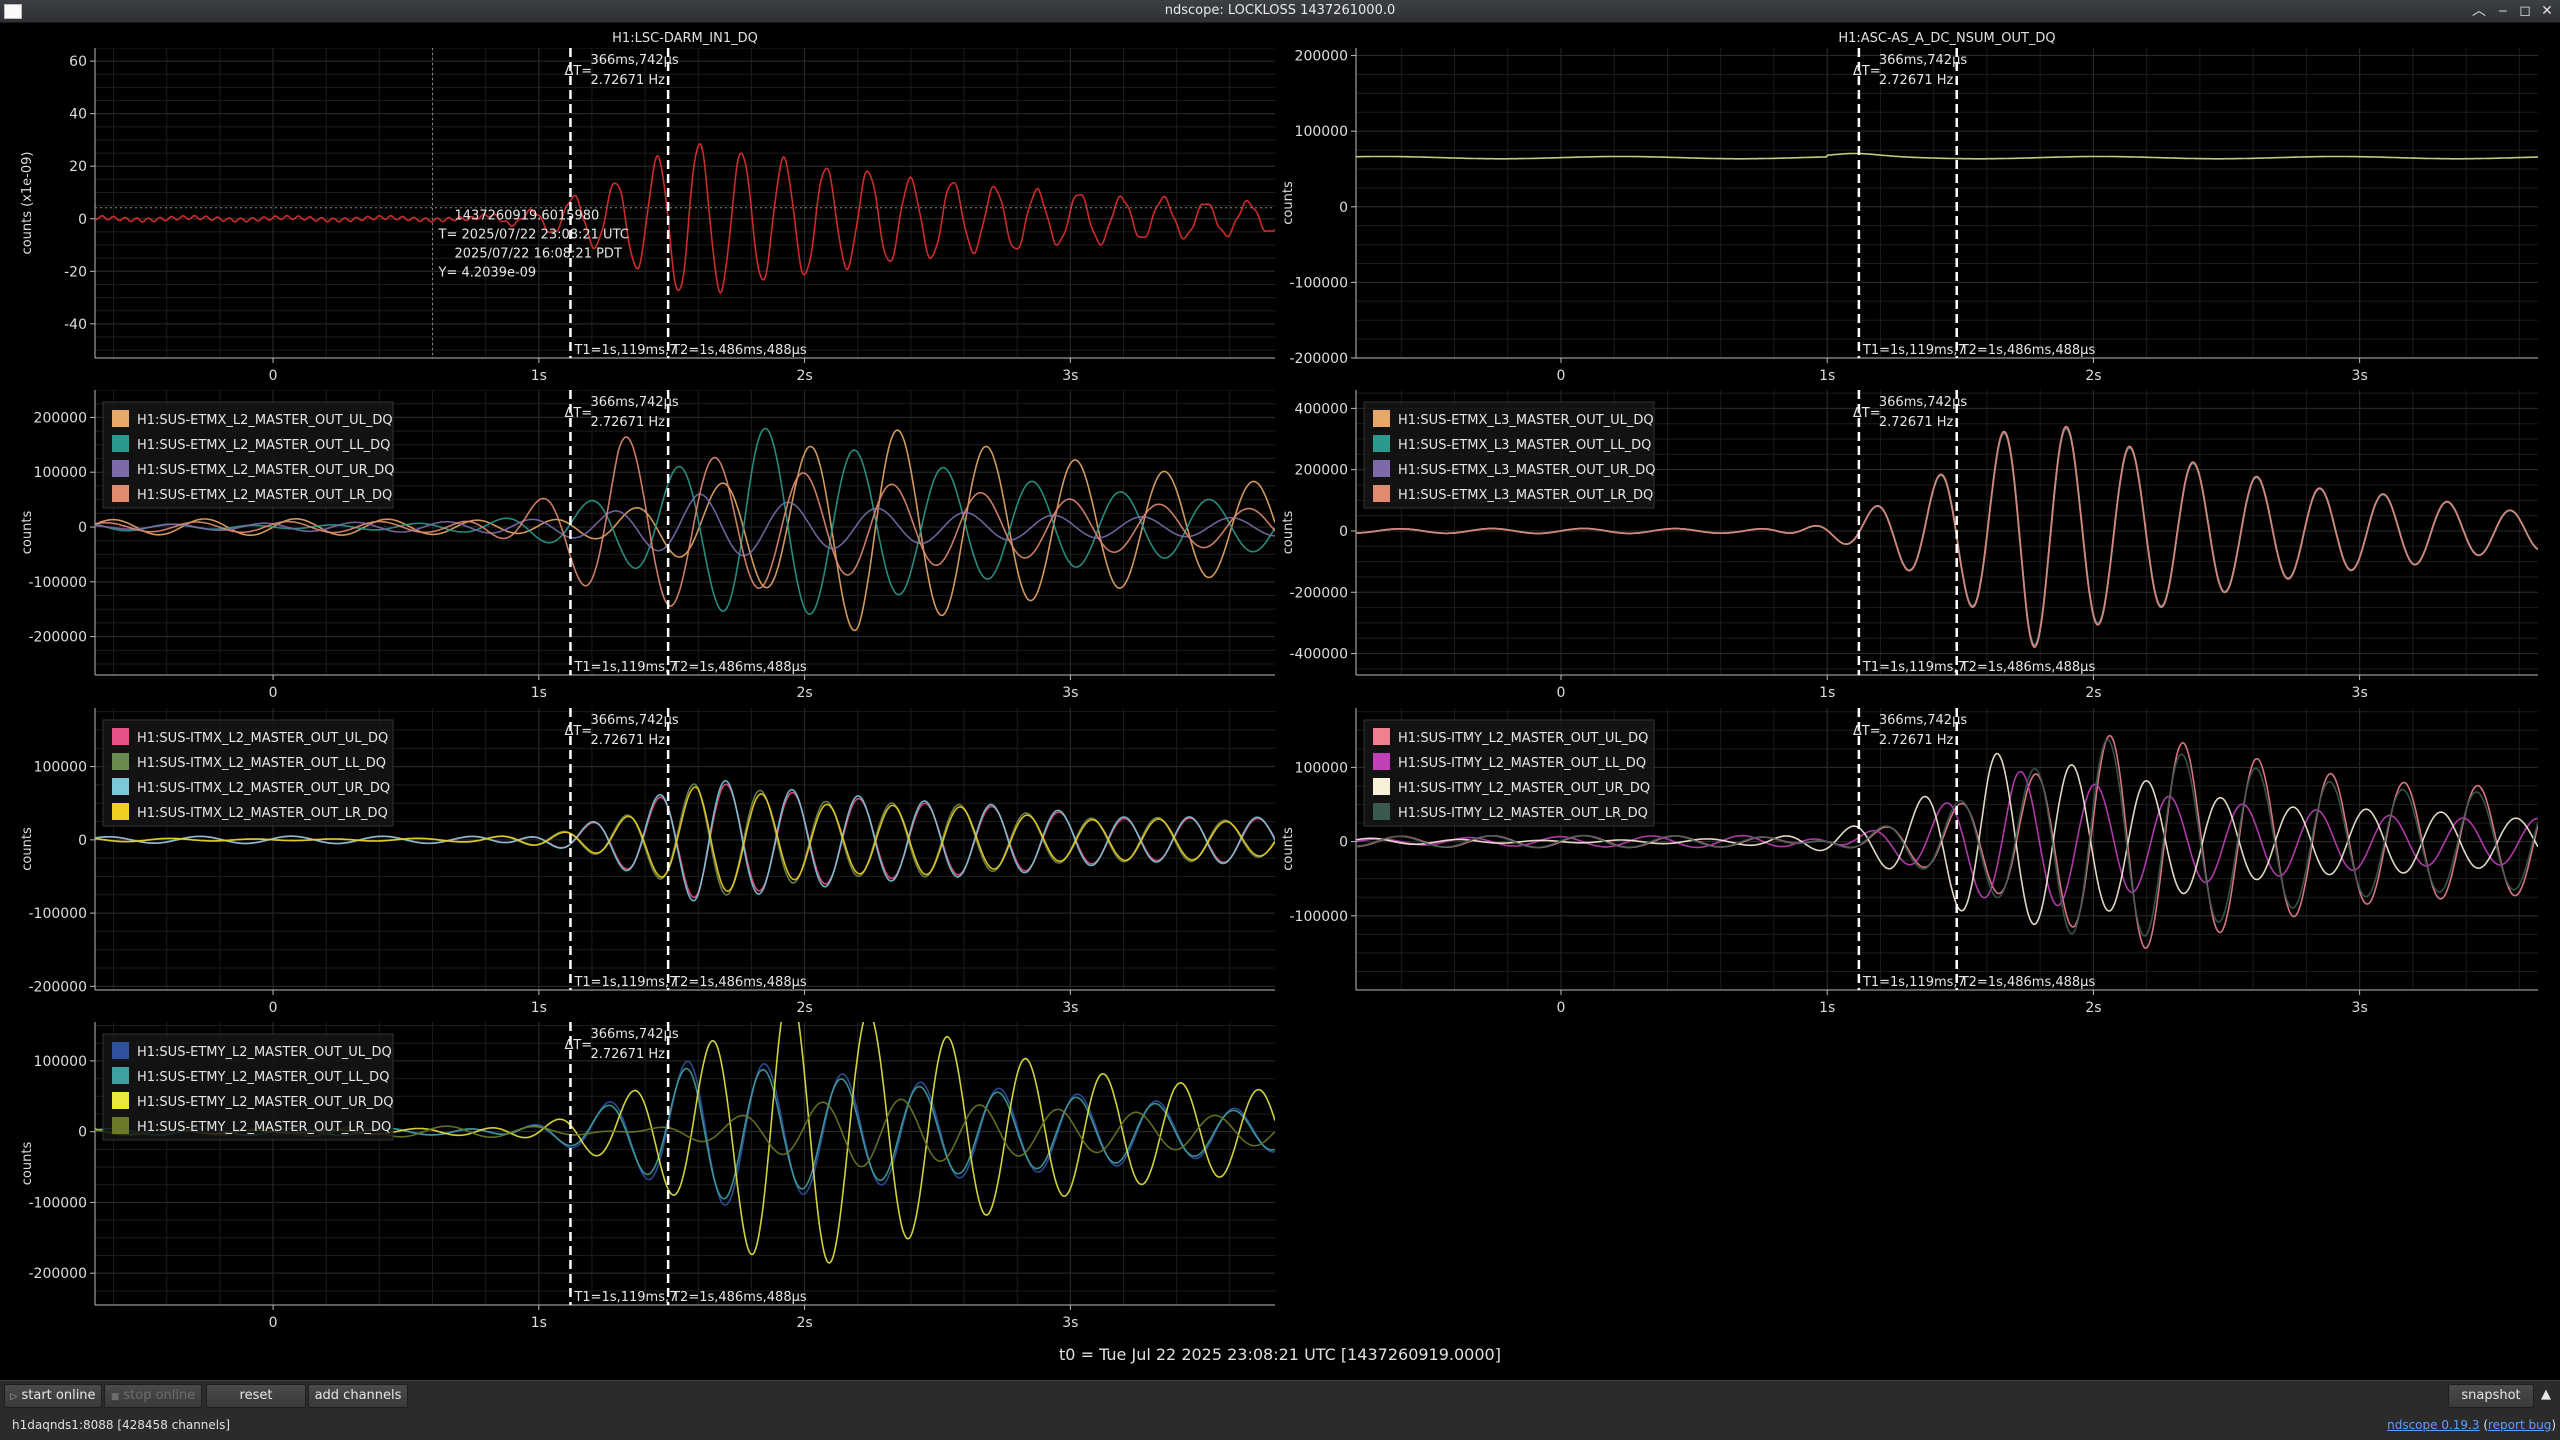 This screenshot has height=1440, width=2560. Describe the element at coordinates (2491, 1396) in the screenshot. I see `snapshot-button: snapshot` at that location.